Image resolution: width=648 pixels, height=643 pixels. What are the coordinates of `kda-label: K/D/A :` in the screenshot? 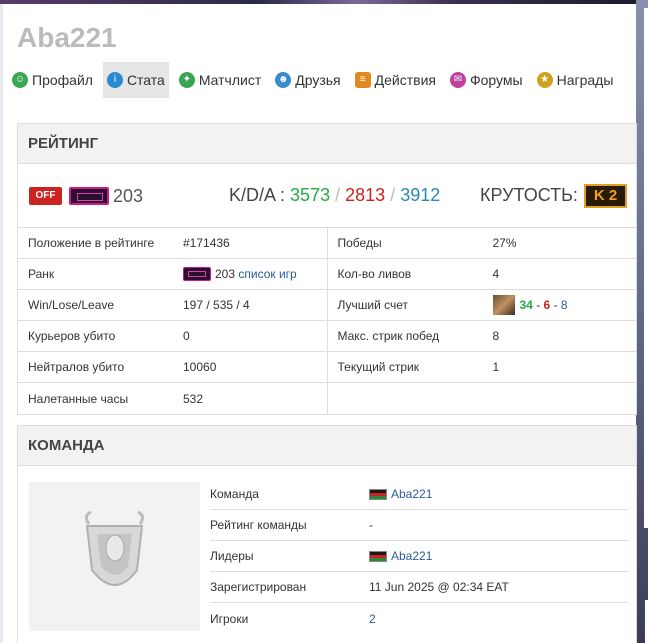 It's located at (257, 195).